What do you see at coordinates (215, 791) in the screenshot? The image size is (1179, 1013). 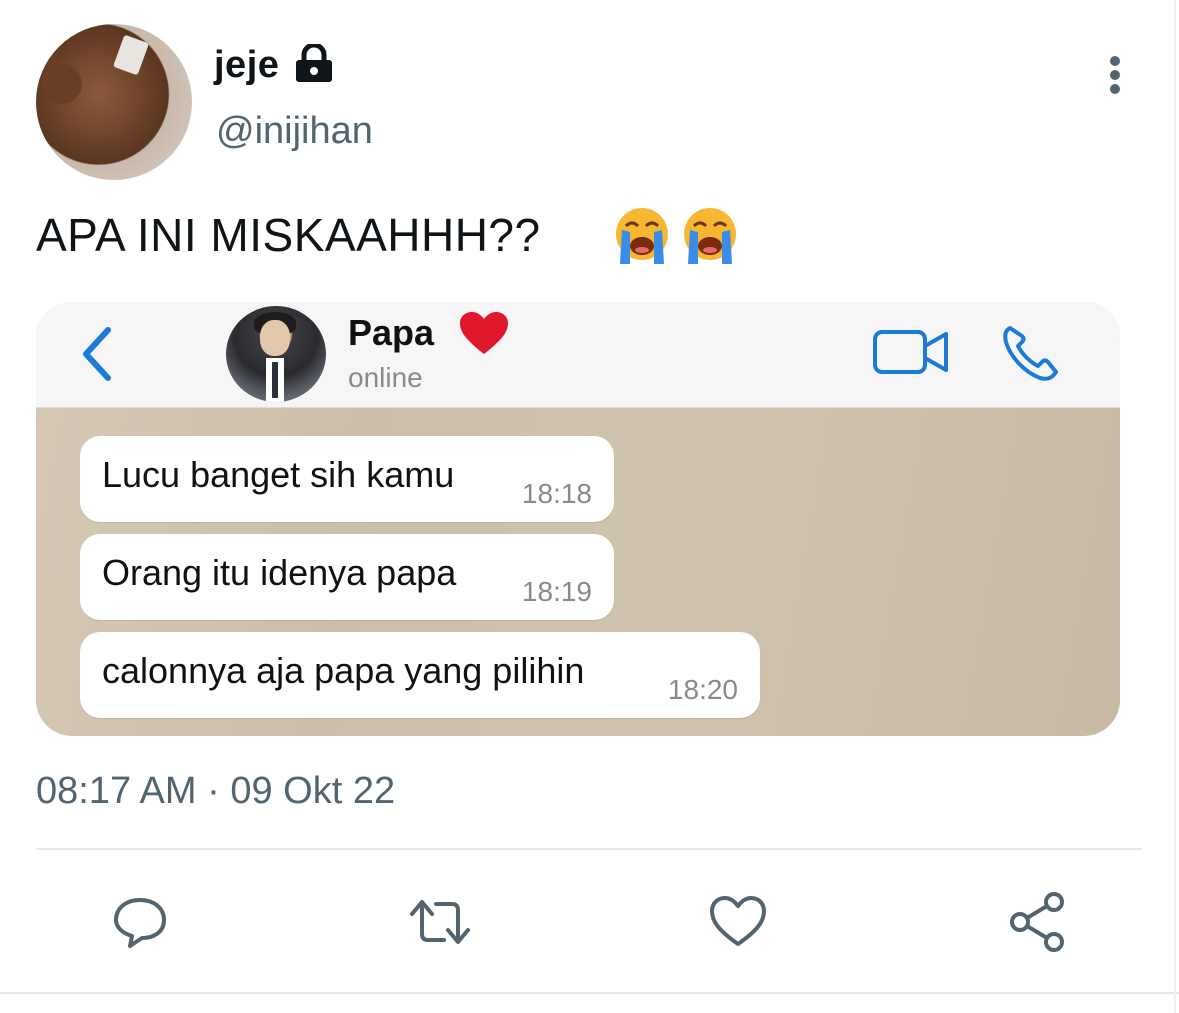 I see `tweet-timestamp: 08:17 AM · 09 Okt 22` at bounding box center [215, 791].